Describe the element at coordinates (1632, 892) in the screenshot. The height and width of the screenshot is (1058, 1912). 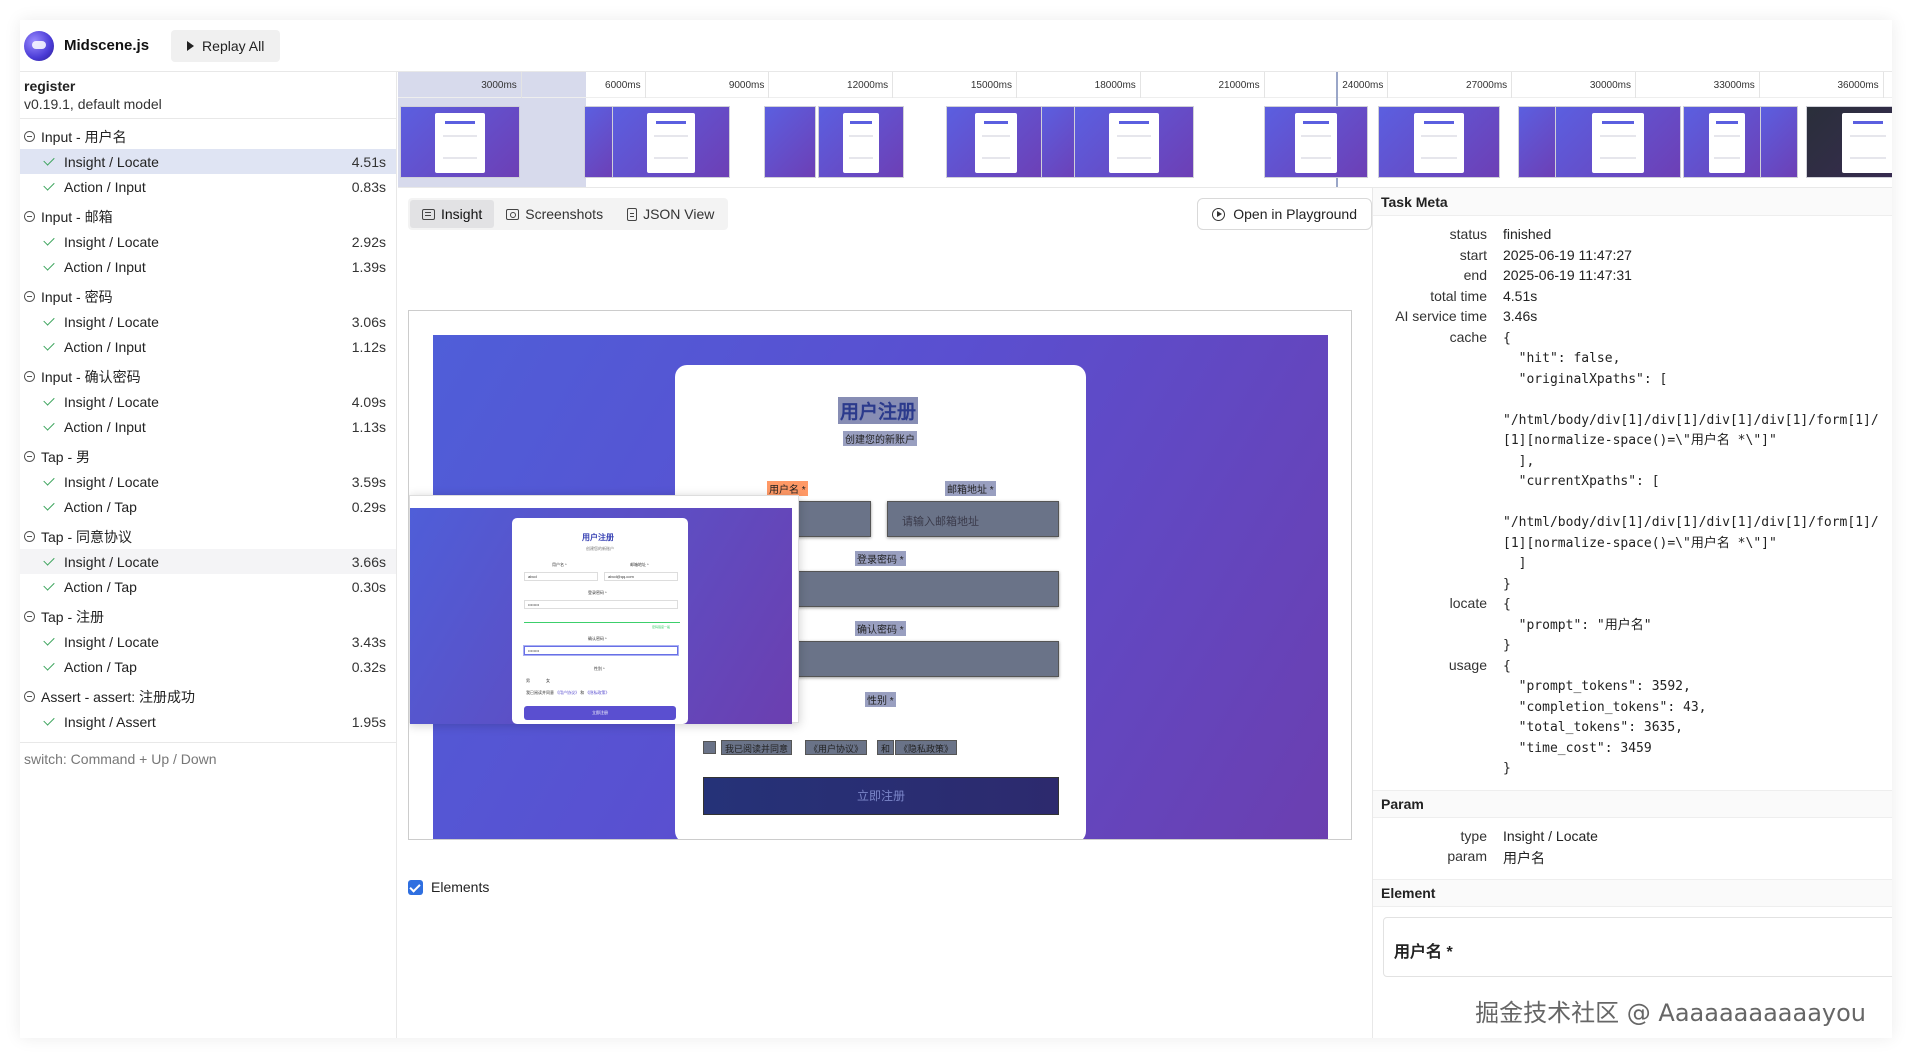
I see `element-heading: Element` at that location.